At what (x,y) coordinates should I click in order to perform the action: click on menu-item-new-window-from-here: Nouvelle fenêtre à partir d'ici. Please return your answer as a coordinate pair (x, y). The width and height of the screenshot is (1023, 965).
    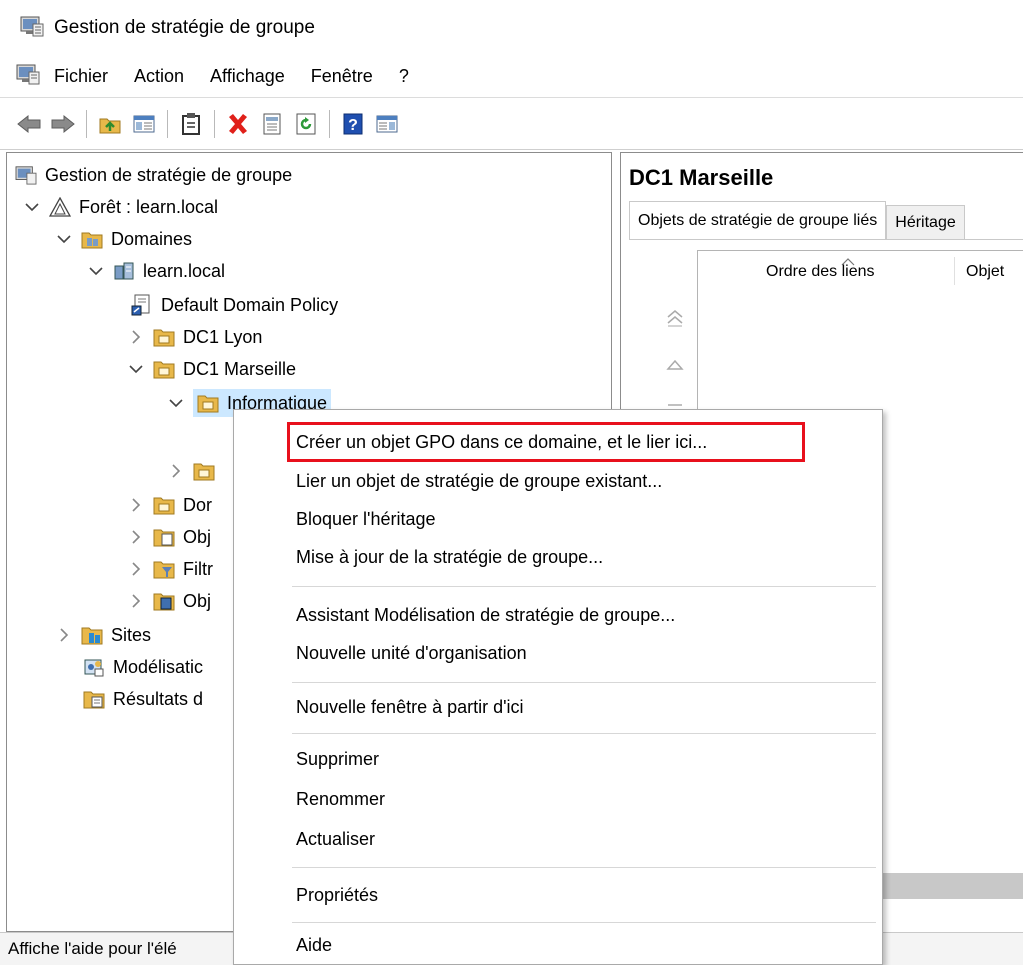
    Looking at the image, I should click on (410, 707).